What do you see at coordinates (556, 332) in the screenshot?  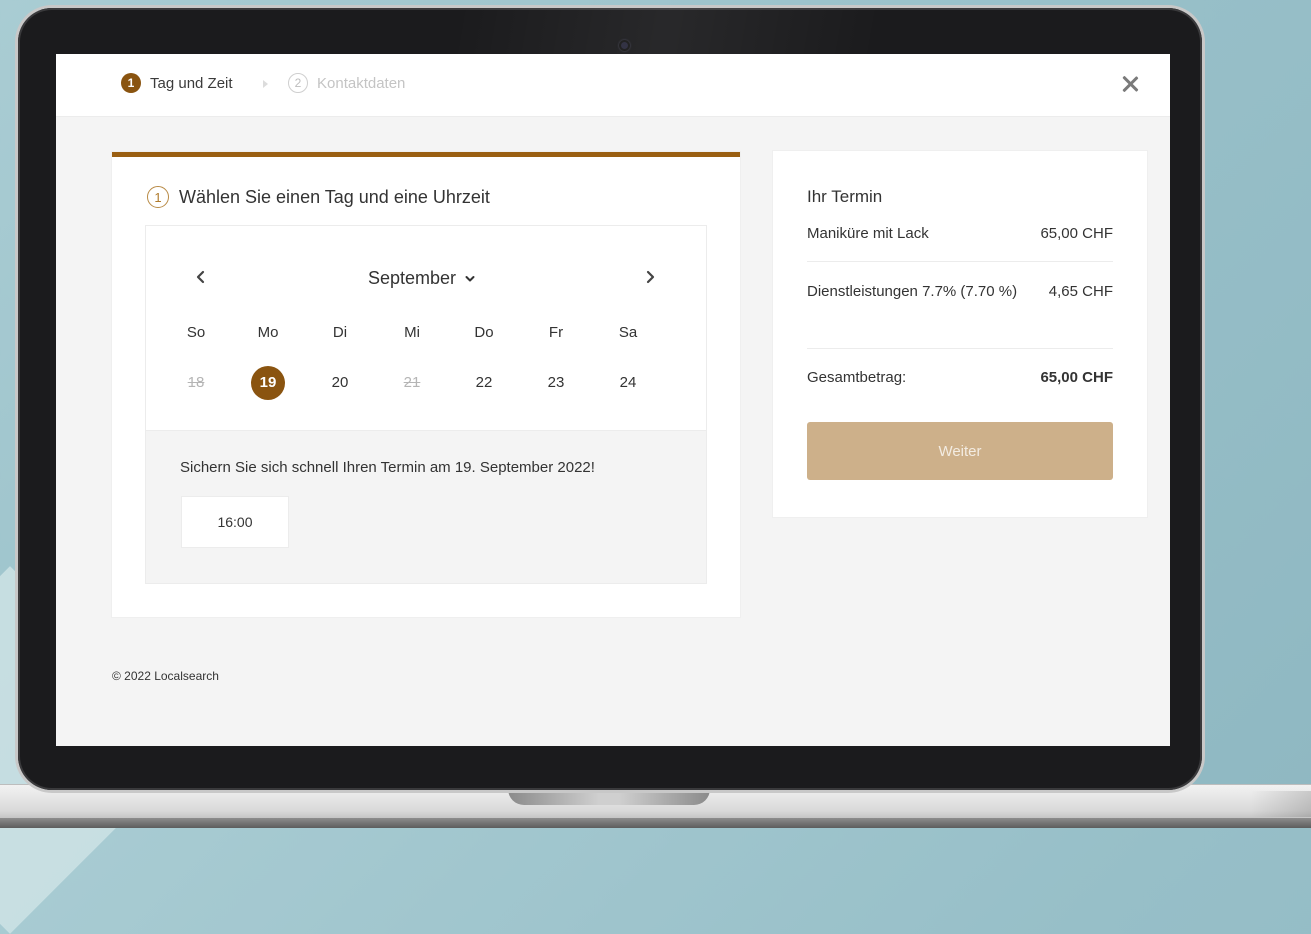 I see `weekday-label: Fr` at bounding box center [556, 332].